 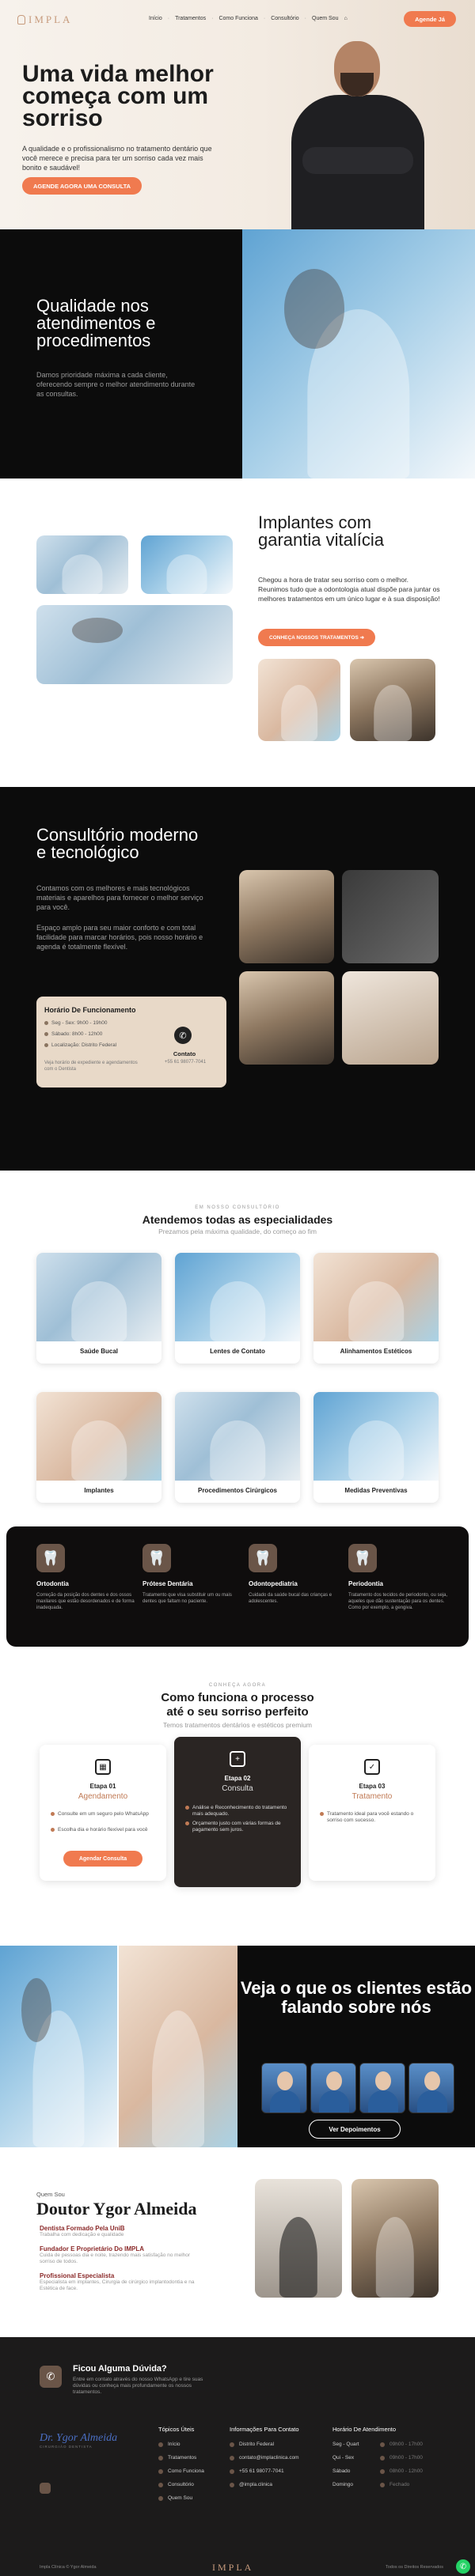 What do you see at coordinates (376, 1448) in the screenshot?
I see `specialty-card: Medidas Preventivas` at bounding box center [376, 1448].